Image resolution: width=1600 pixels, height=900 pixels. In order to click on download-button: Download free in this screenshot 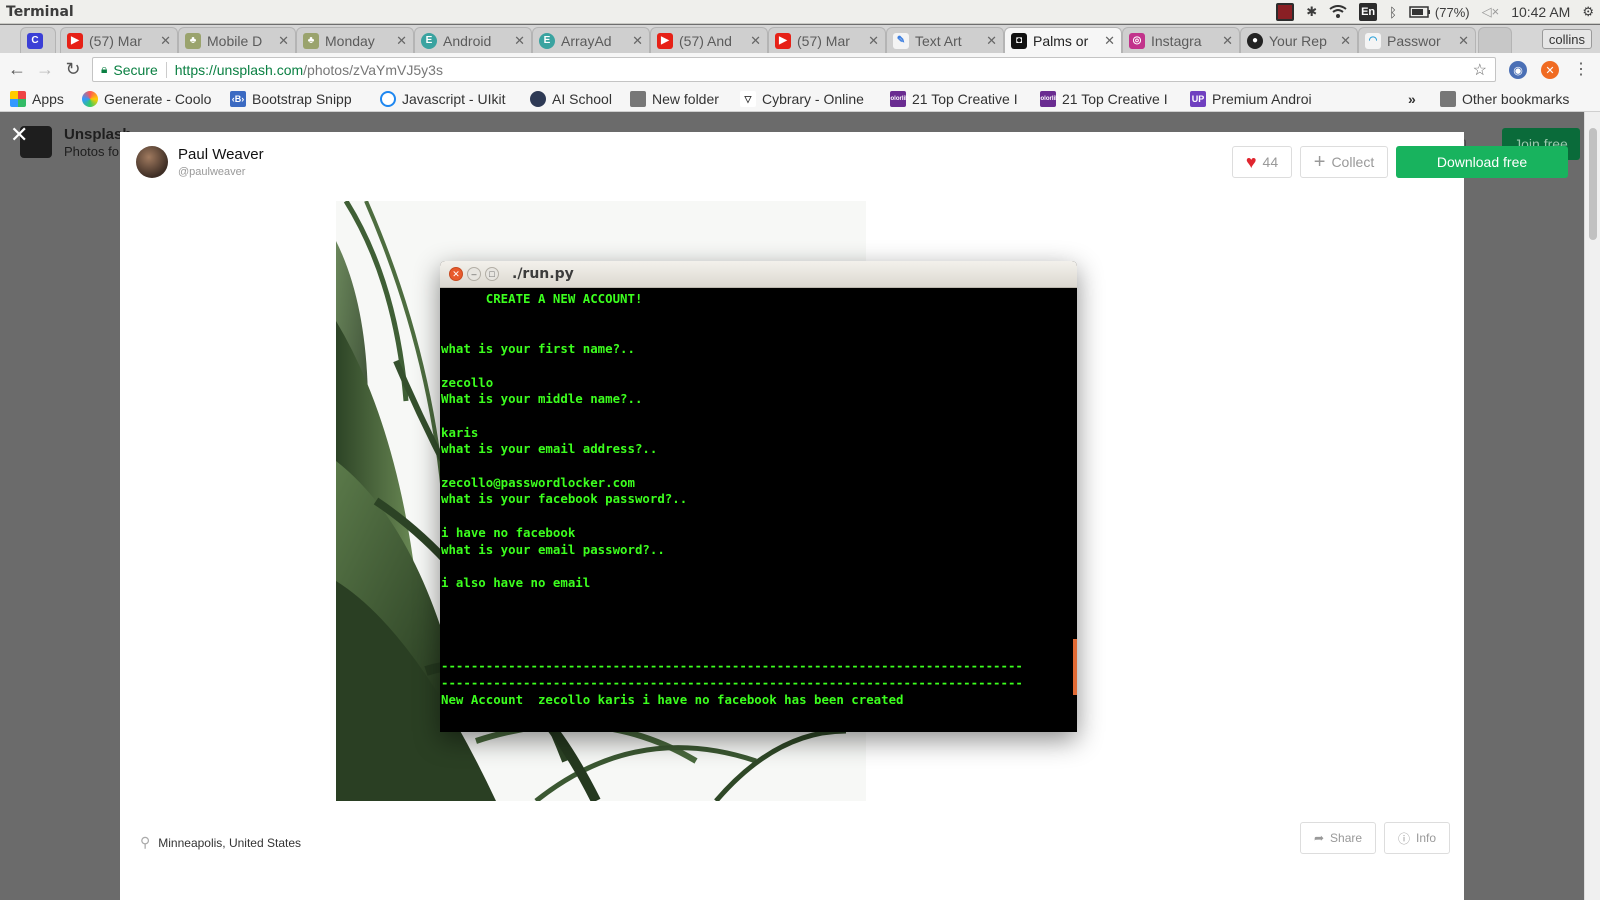, I will do `click(1482, 162)`.